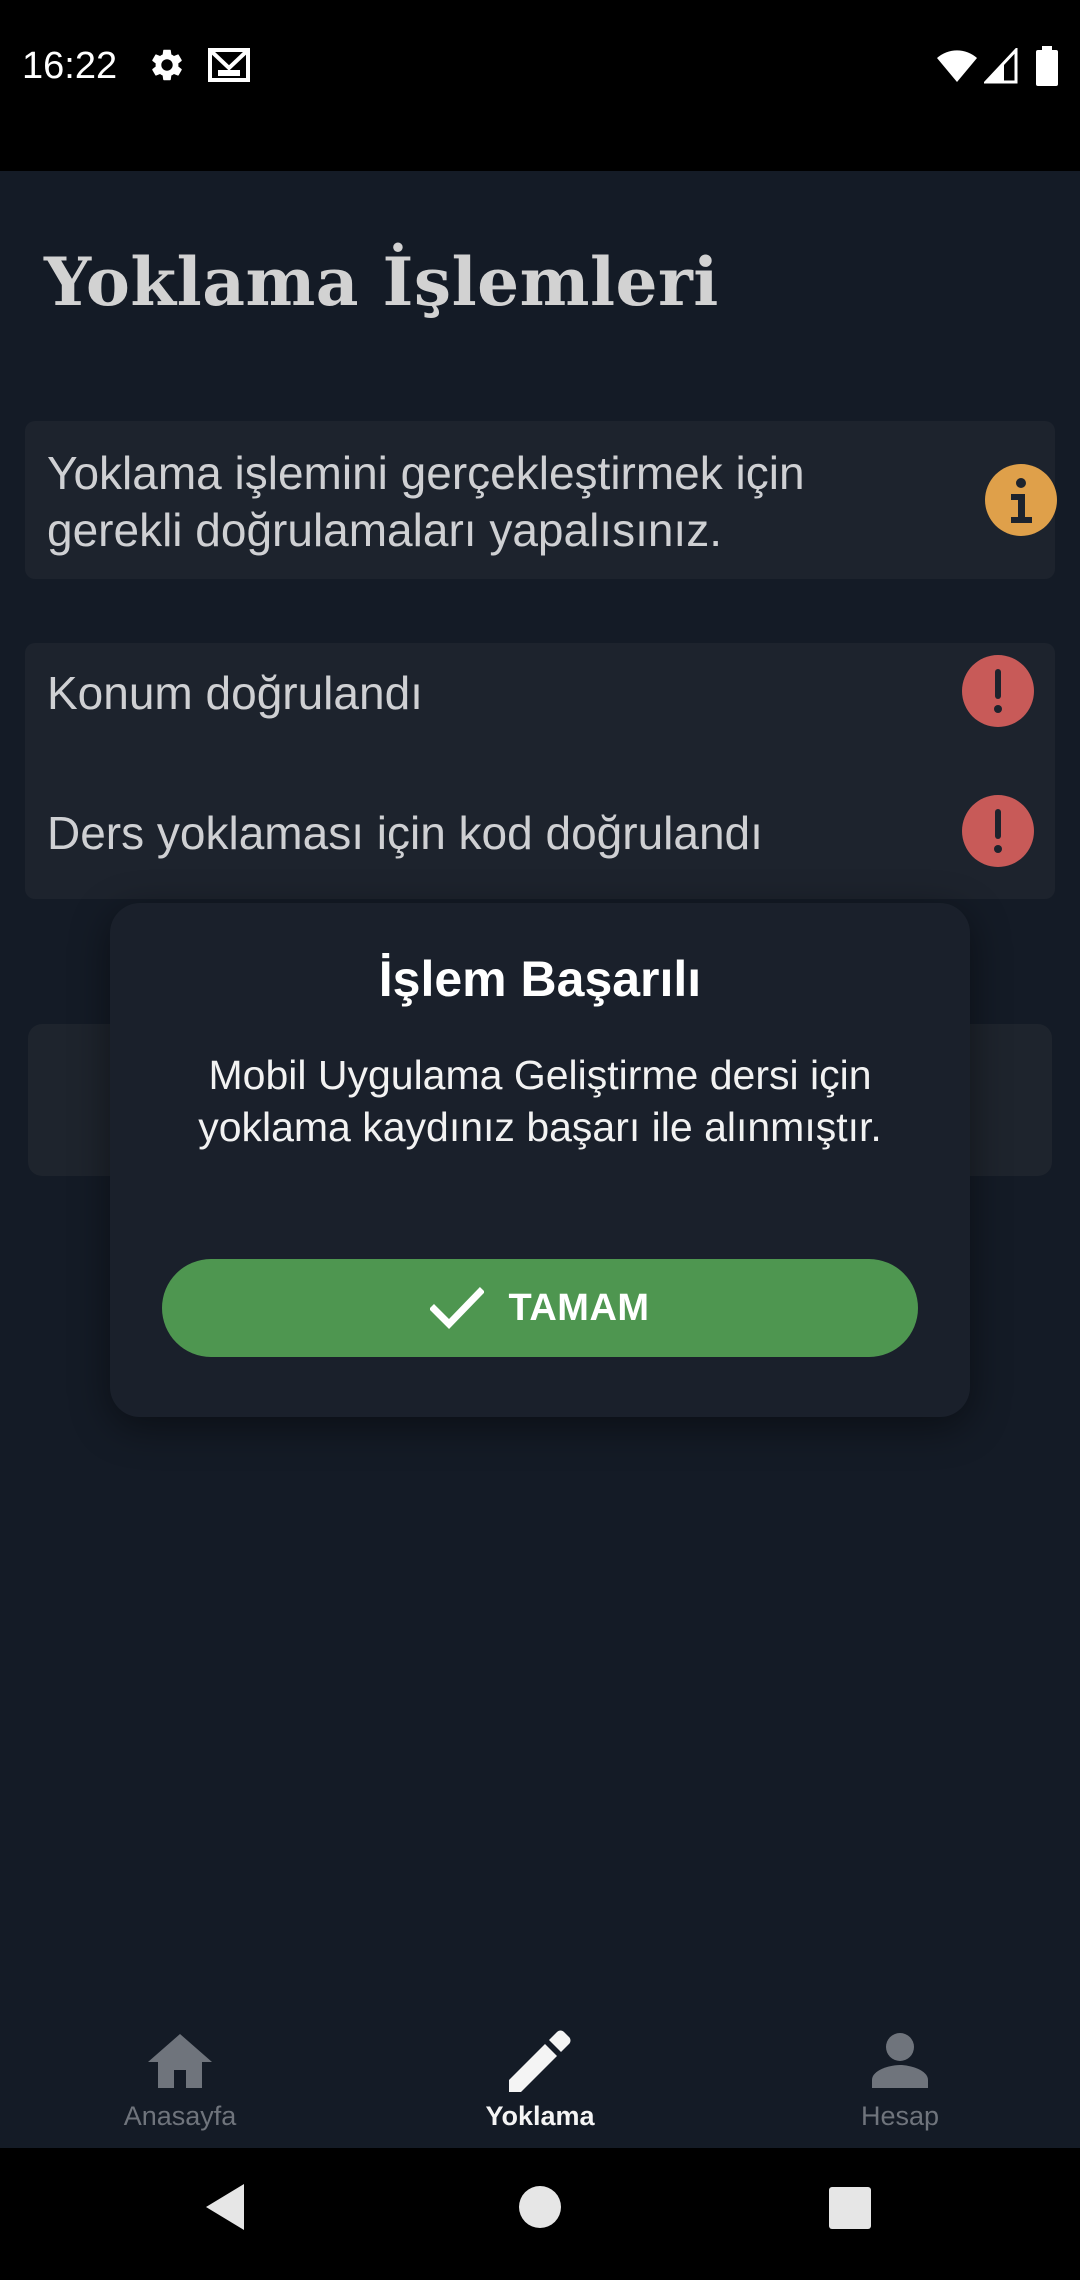 This screenshot has height=2280, width=1080. What do you see at coordinates (1047, 66) in the screenshot?
I see `battery-icon` at bounding box center [1047, 66].